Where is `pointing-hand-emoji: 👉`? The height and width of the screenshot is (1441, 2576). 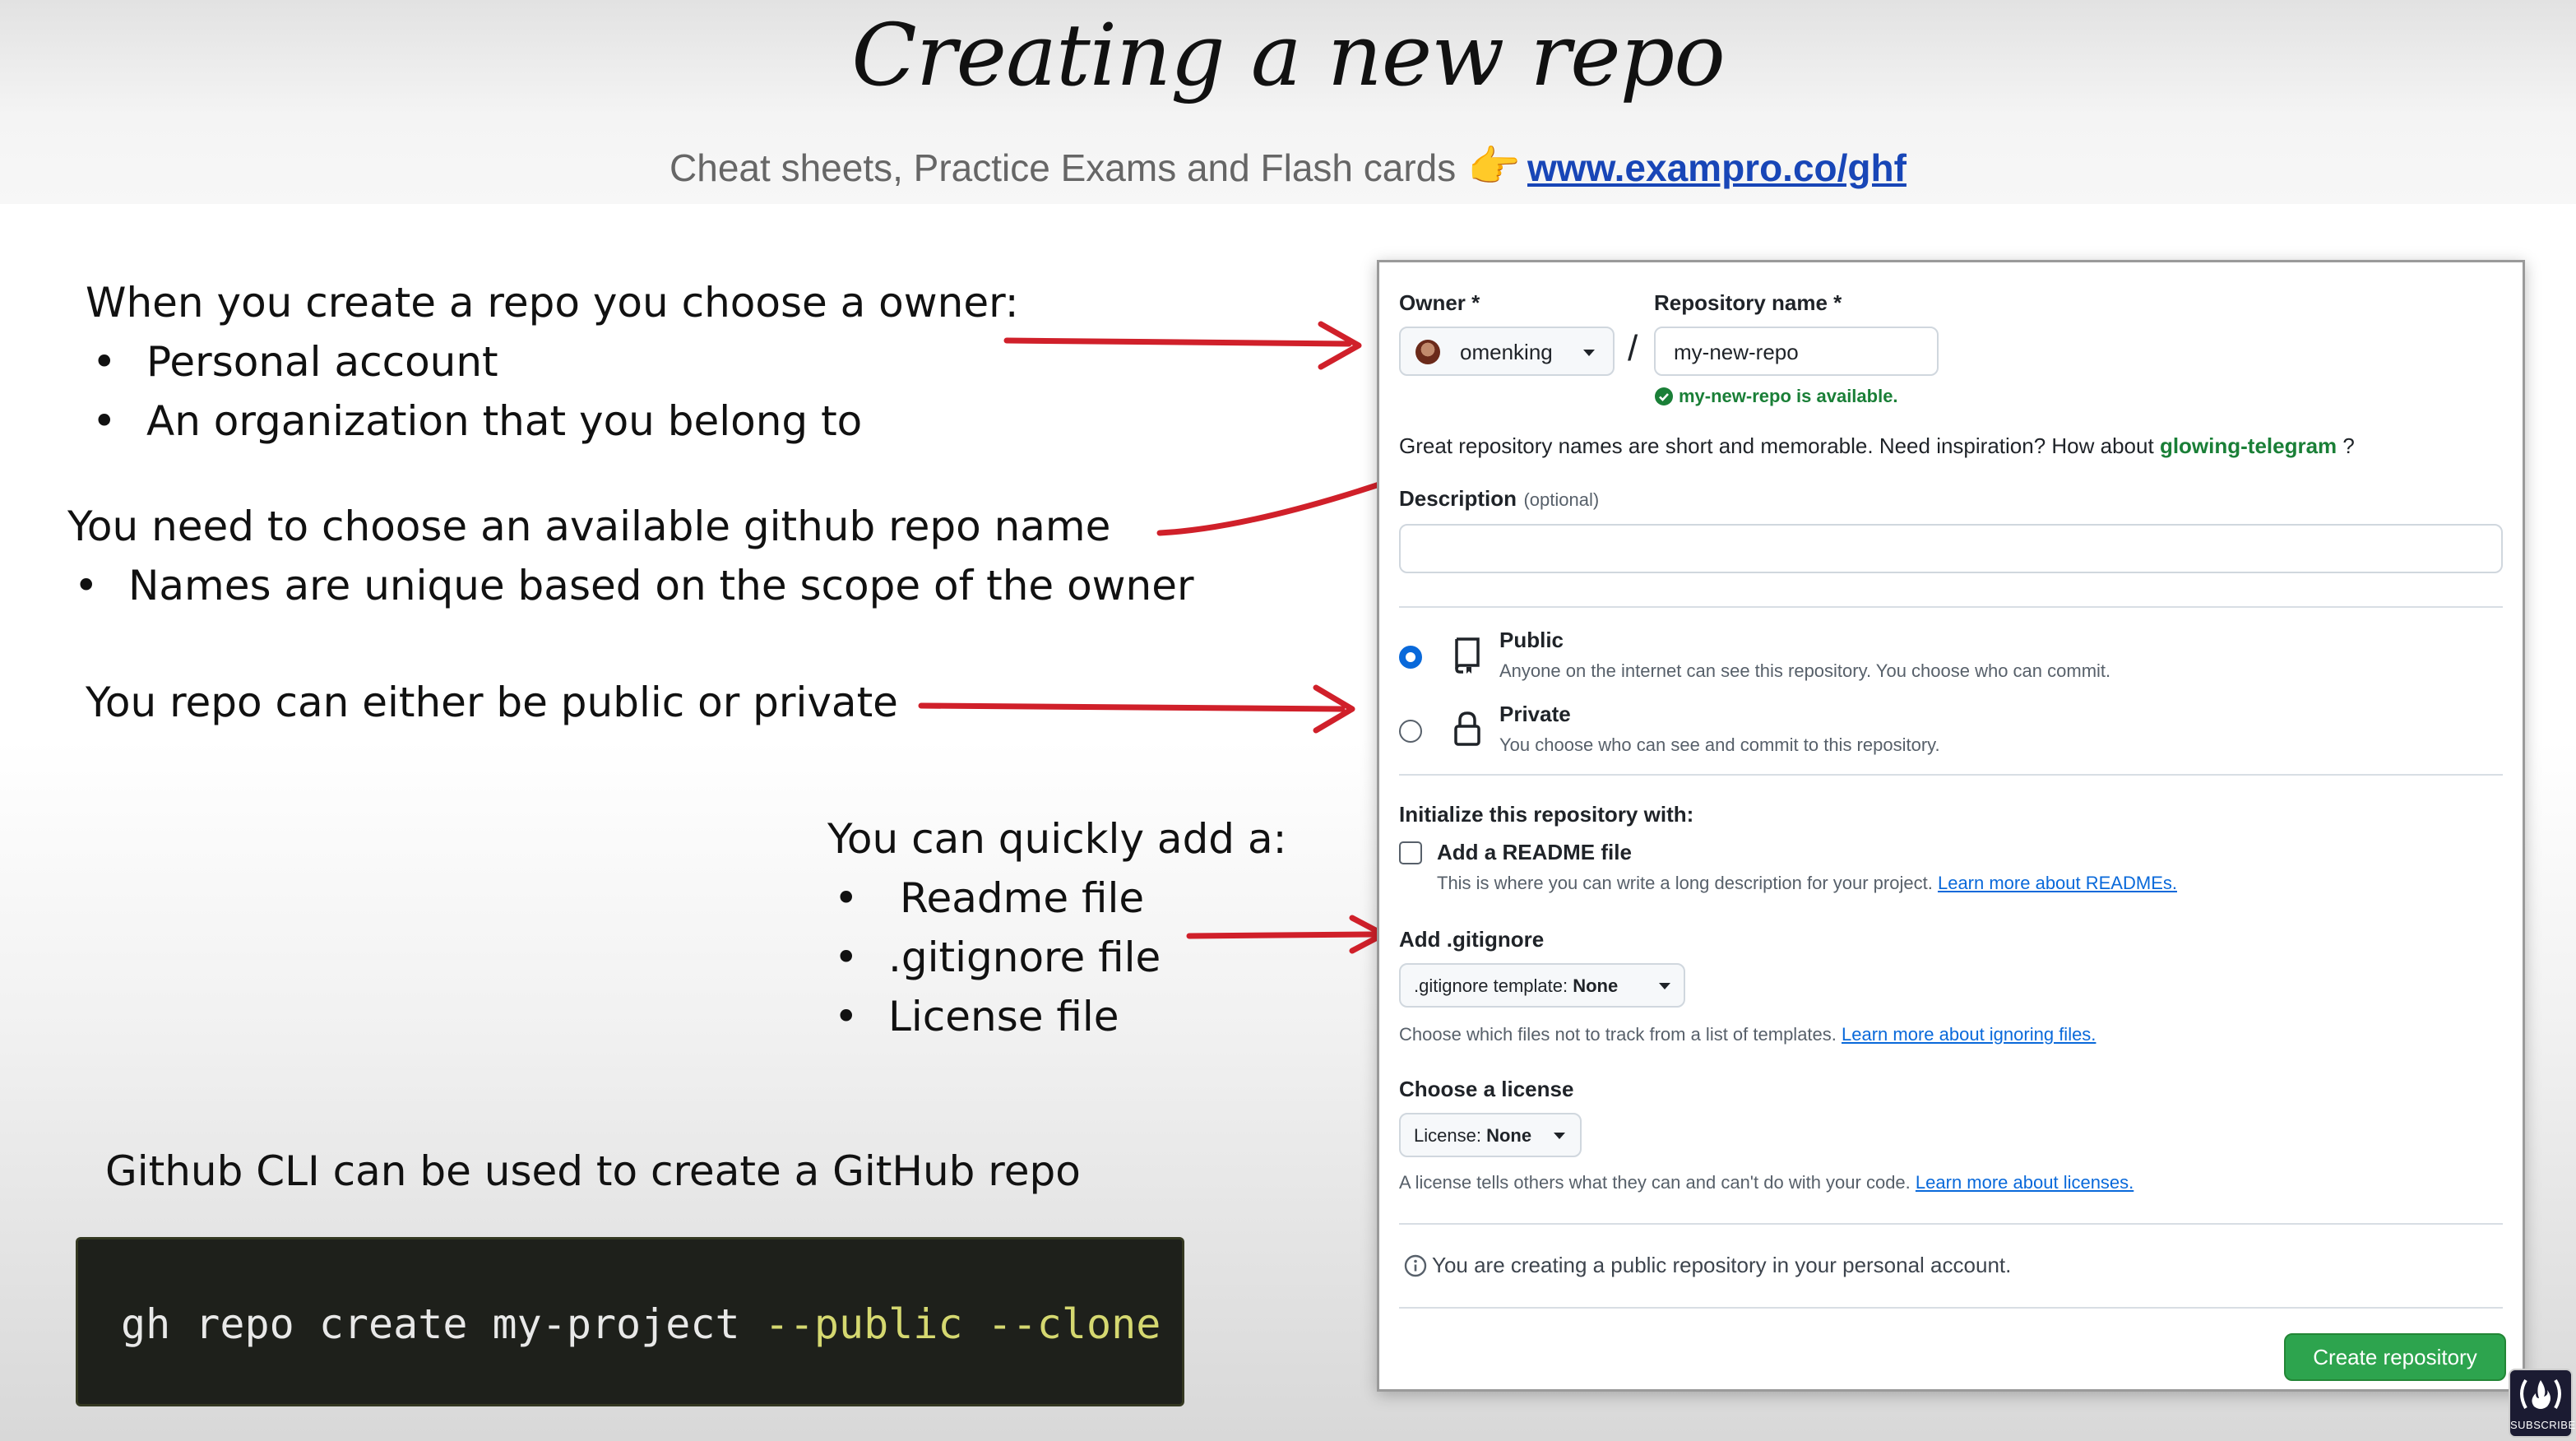 pointing-hand-emoji: 👉 is located at coordinates (1495, 167).